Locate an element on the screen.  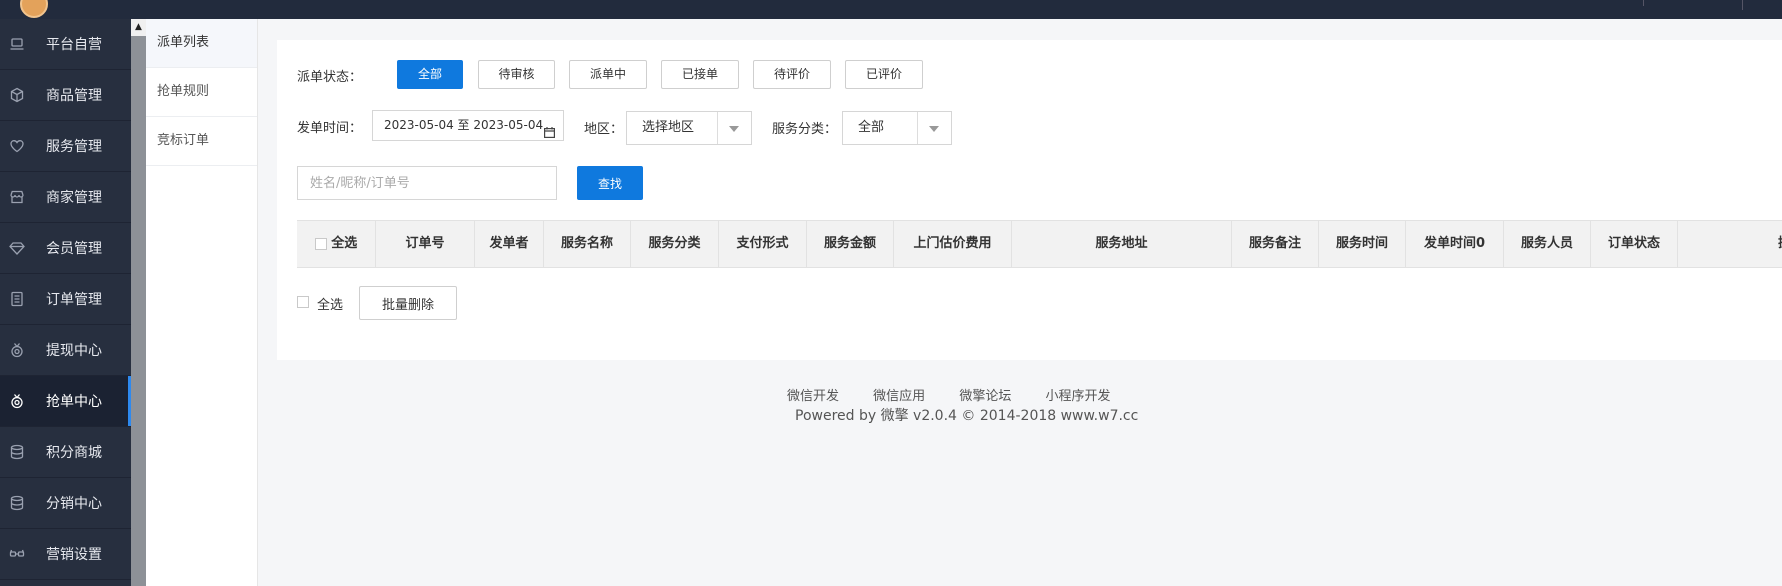
footer-link-forum: 微擎论坛 is located at coordinates (985, 396).